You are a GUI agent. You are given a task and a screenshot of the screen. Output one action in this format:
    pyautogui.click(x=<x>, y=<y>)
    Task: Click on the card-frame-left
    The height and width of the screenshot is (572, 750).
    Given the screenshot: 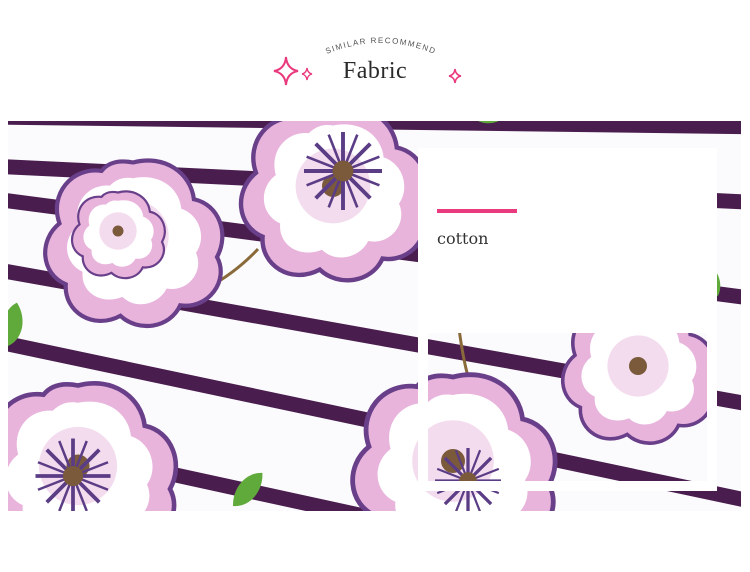 What is the action you would take?
    pyautogui.click(x=423, y=412)
    